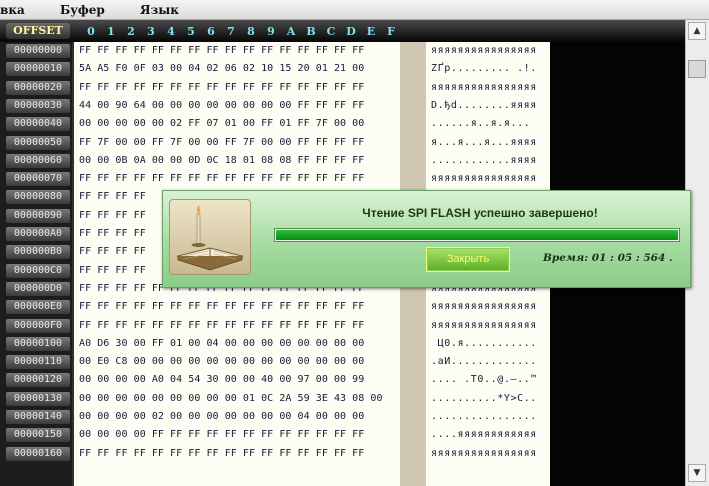  What do you see at coordinates (38, 453) in the screenshot?
I see `offset-cell: 00000160` at bounding box center [38, 453].